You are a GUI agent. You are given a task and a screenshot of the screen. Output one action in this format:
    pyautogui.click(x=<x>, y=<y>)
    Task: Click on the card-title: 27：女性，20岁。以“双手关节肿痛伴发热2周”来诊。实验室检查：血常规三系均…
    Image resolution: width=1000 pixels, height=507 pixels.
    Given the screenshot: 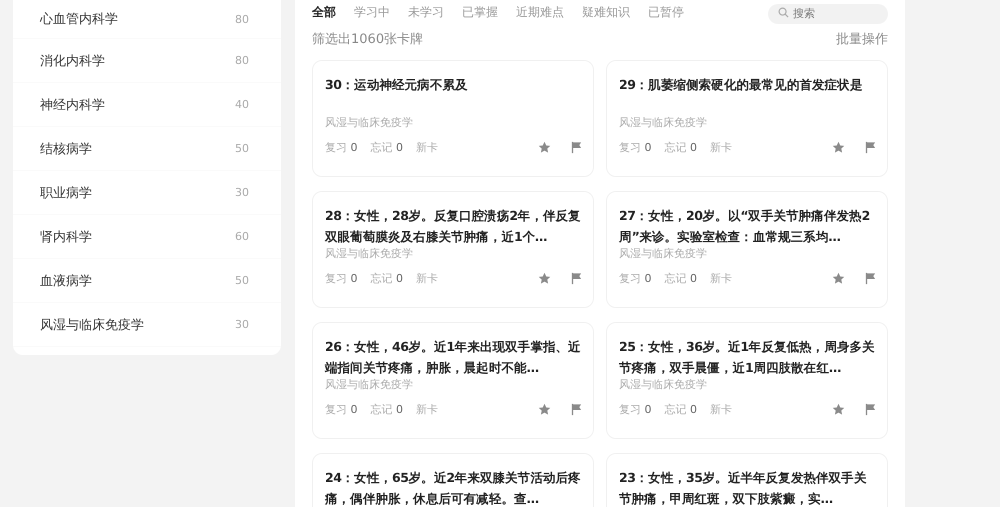 What is the action you would take?
    pyautogui.click(x=745, y=226)
    